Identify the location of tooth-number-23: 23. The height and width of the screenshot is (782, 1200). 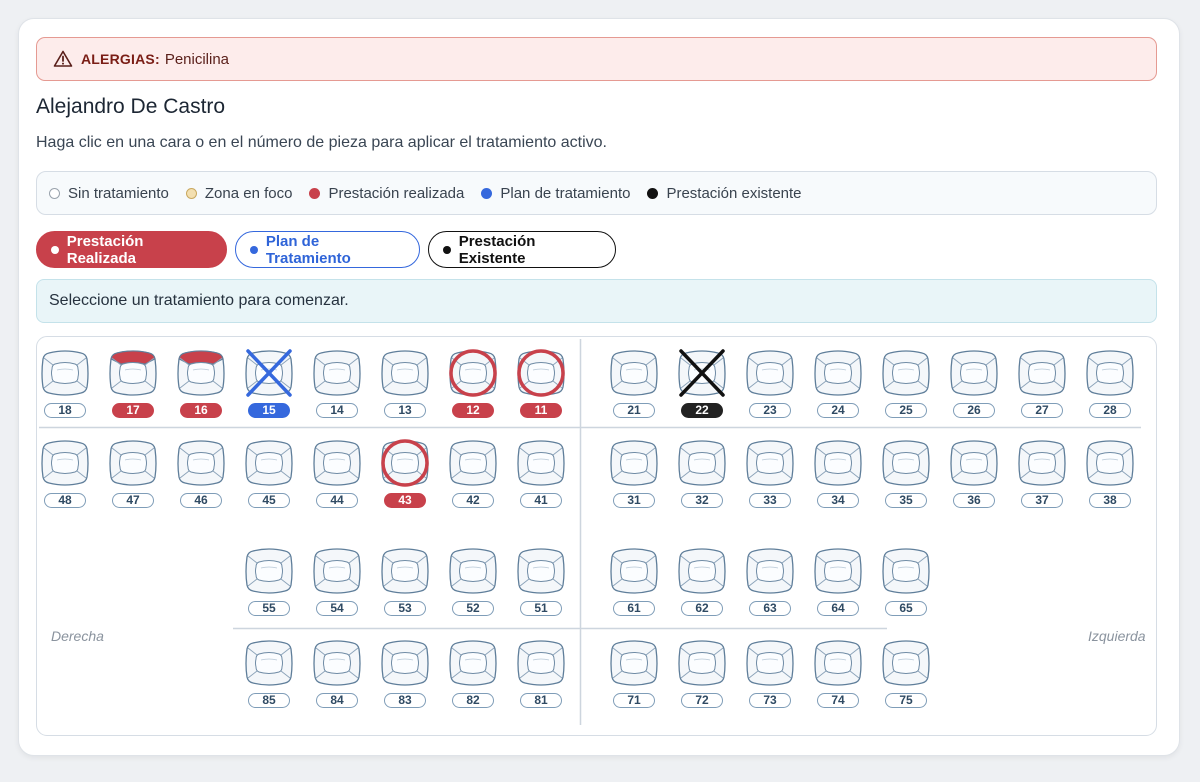
(770, 410).